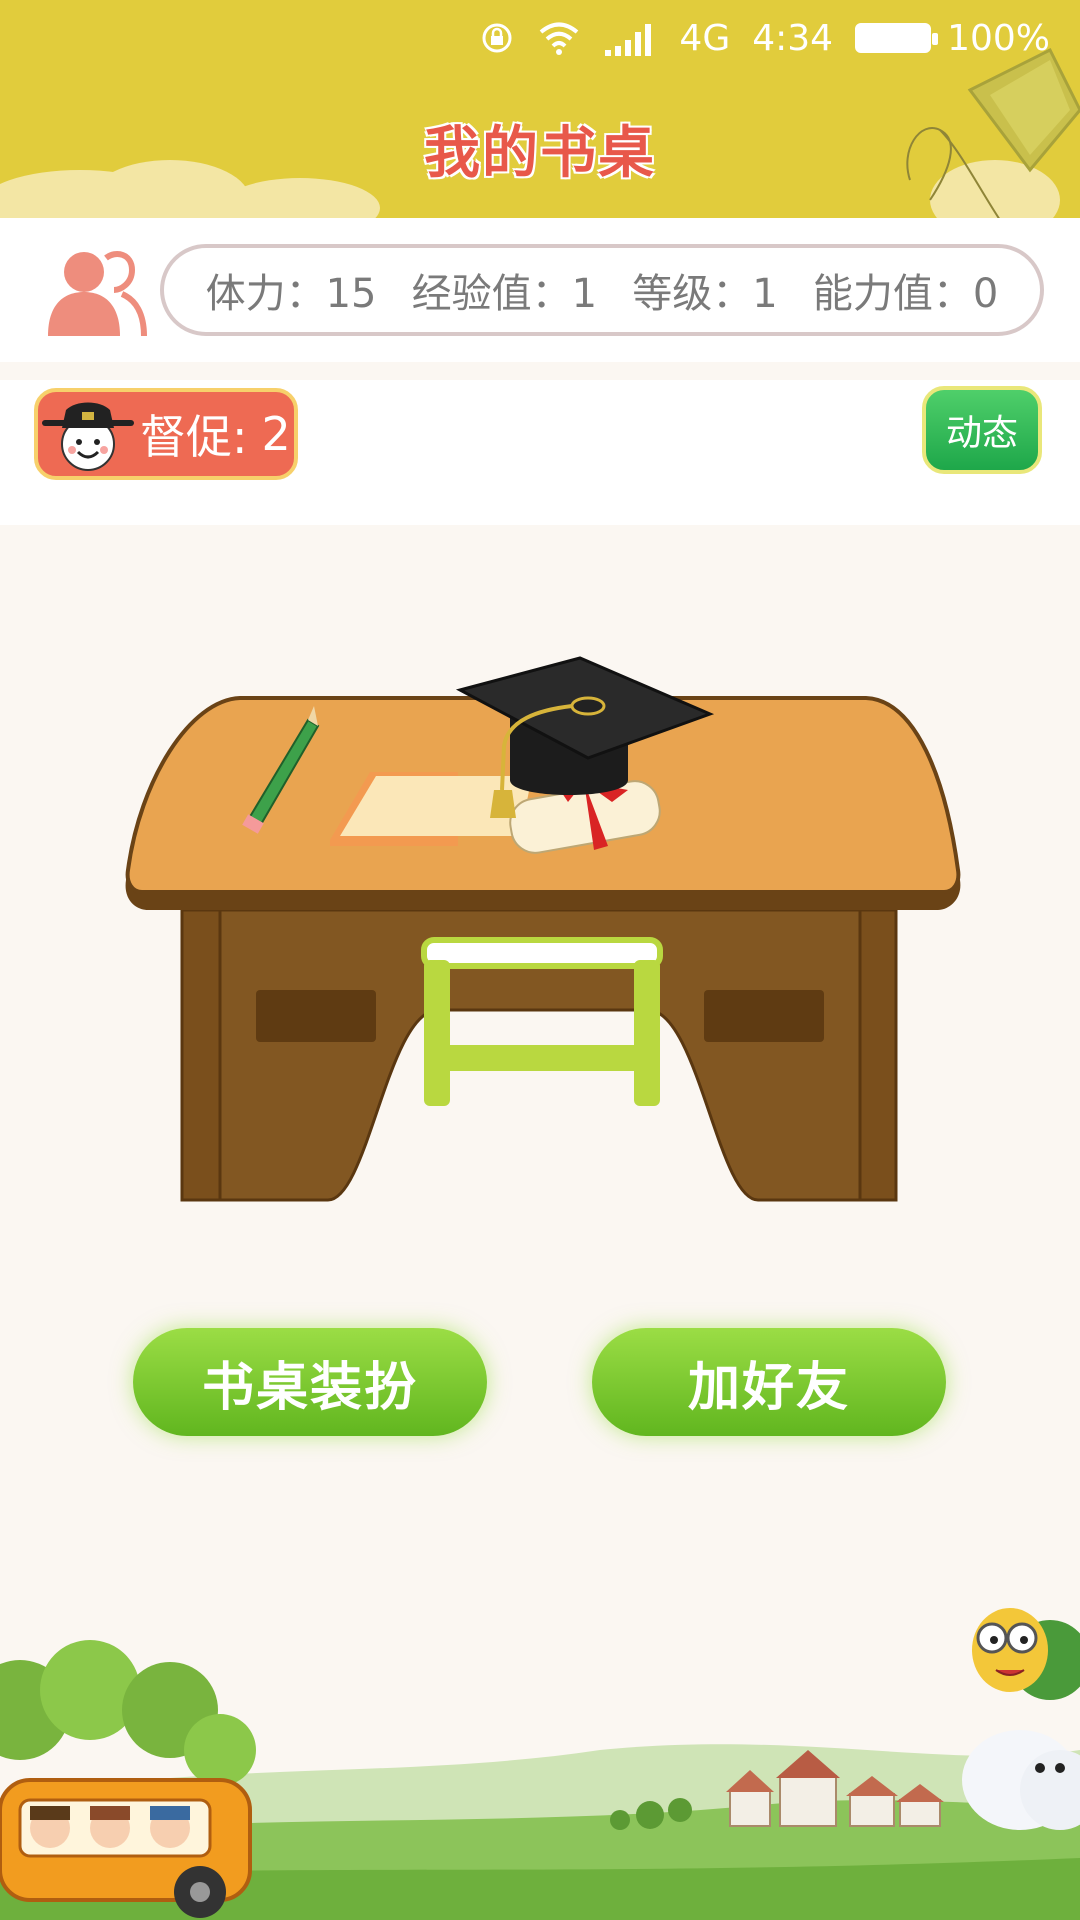 The width and height of the screenshot is (1080, 1920). What do you see at coordinates (95, 290) in the screenshot?
I see `friends-icon` at bounding box center [95, 290].